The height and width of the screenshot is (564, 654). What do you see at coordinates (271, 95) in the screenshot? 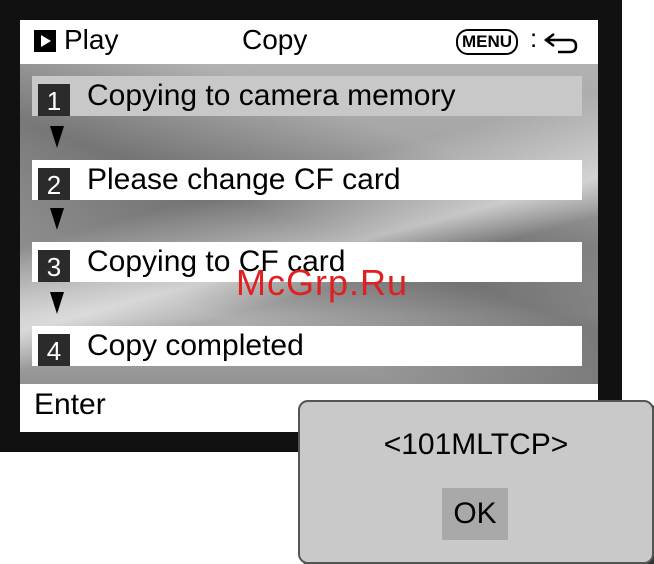
I see `step-label: Copying to camera memory` at bounding box center [271, 95].